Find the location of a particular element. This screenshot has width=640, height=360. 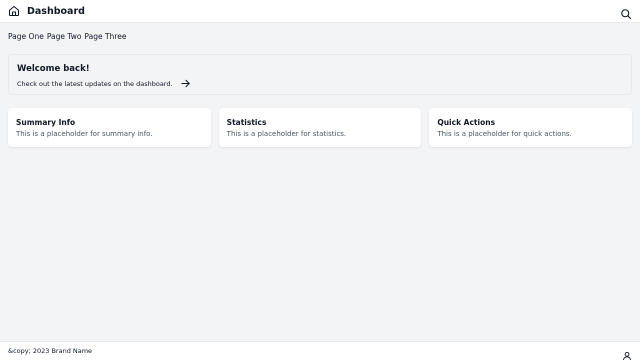

user-icon is located at coordinates (627, 353).